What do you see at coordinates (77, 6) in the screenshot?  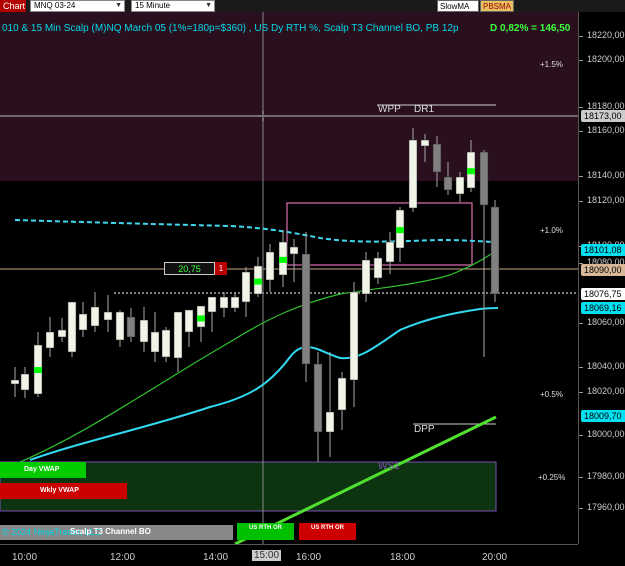 I see `instrument-selector: MNQ 03-24 ▼` at bounding box center [77, 6].